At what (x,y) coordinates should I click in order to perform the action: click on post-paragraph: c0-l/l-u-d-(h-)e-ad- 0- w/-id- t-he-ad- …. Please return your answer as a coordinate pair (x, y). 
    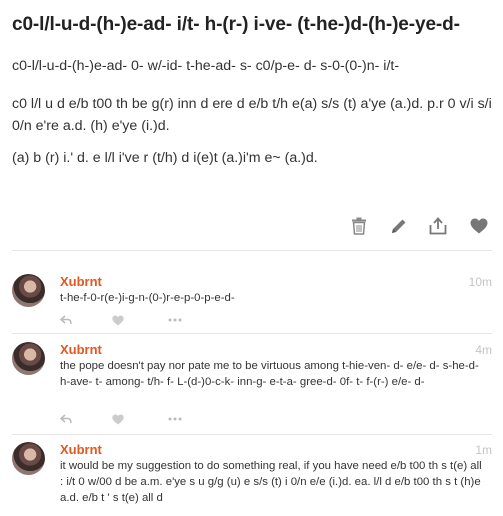
    Looking at the image, I should click on (206, 66).